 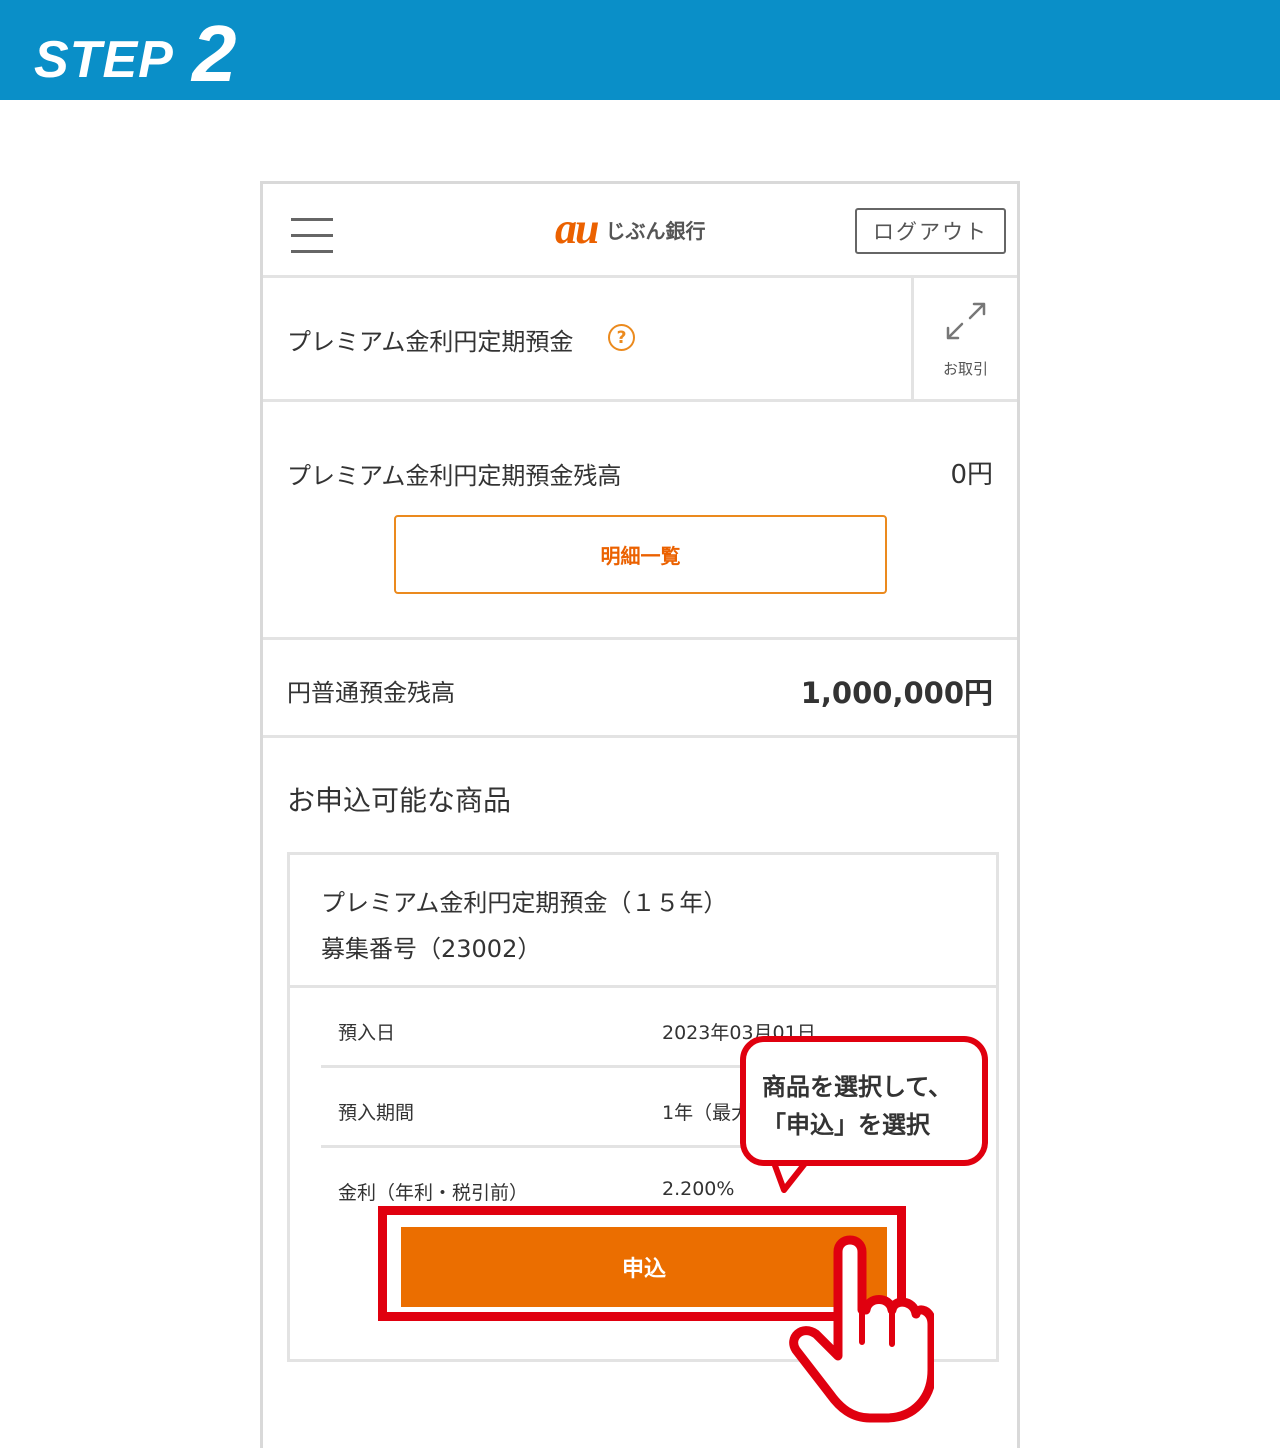 I want to click on product-card-name: プレミアム金利円定期預金（１５年）, so click(x=524, y=903).